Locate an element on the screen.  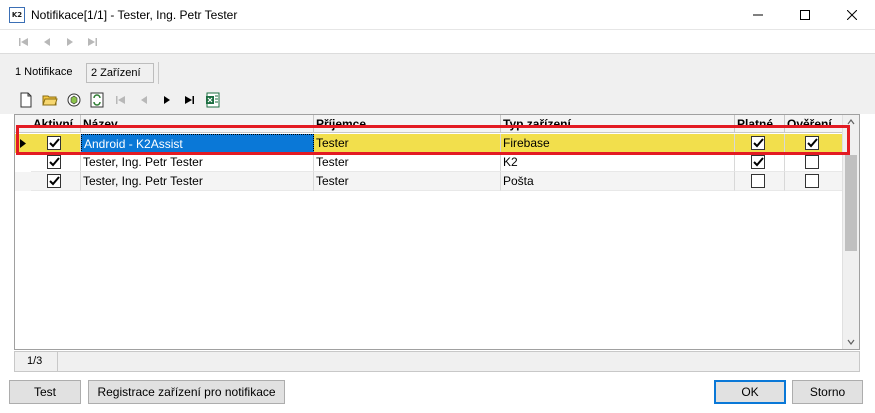
cell-typ-zarizeni: K2 is located at coordinates (618, 162).